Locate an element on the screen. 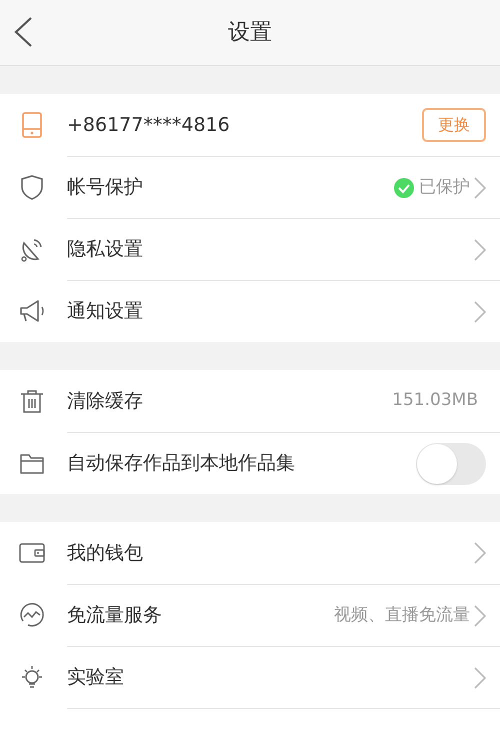 The width and height of the screenshot is (500, 732). megaphone-icon is located at coordinates (32, 311).